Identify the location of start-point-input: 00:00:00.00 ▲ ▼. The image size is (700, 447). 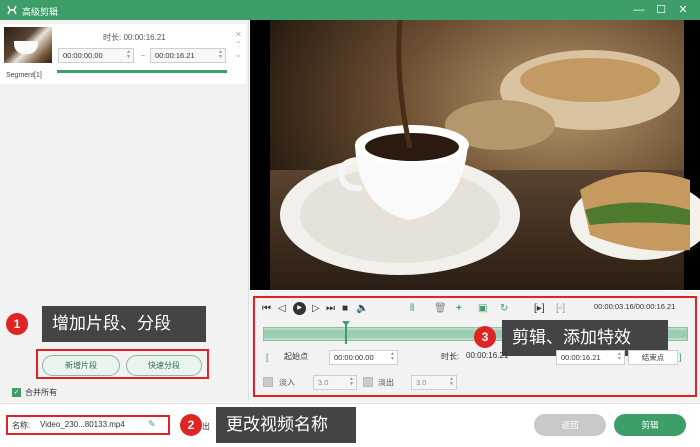
(363, 357).